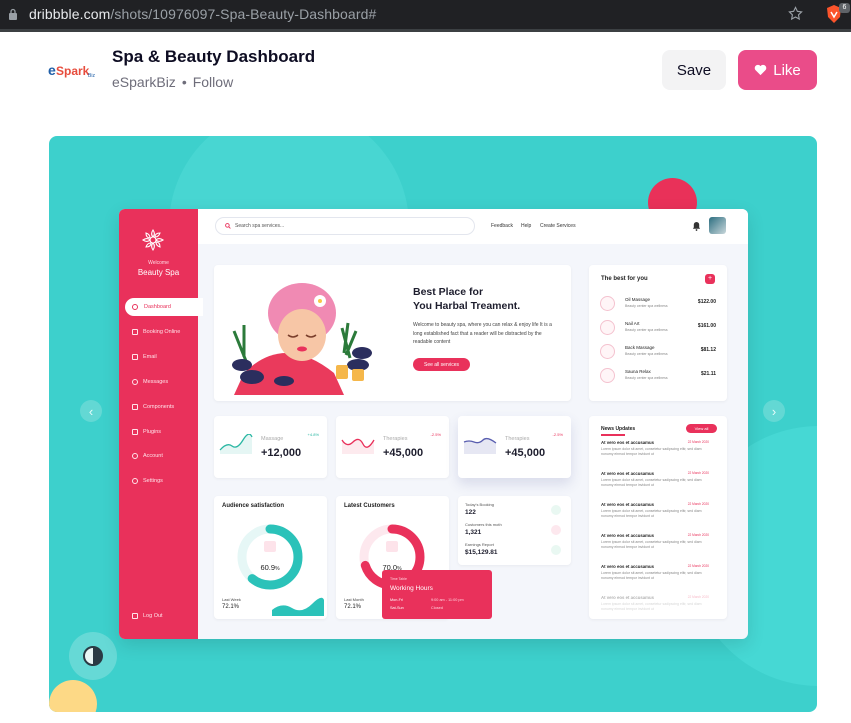  What do you see at coordinates (513, 553) in the screenshot?
I see `mini-stat-row: Earnings Report $15,129.81` at bounding box center [513, 553].